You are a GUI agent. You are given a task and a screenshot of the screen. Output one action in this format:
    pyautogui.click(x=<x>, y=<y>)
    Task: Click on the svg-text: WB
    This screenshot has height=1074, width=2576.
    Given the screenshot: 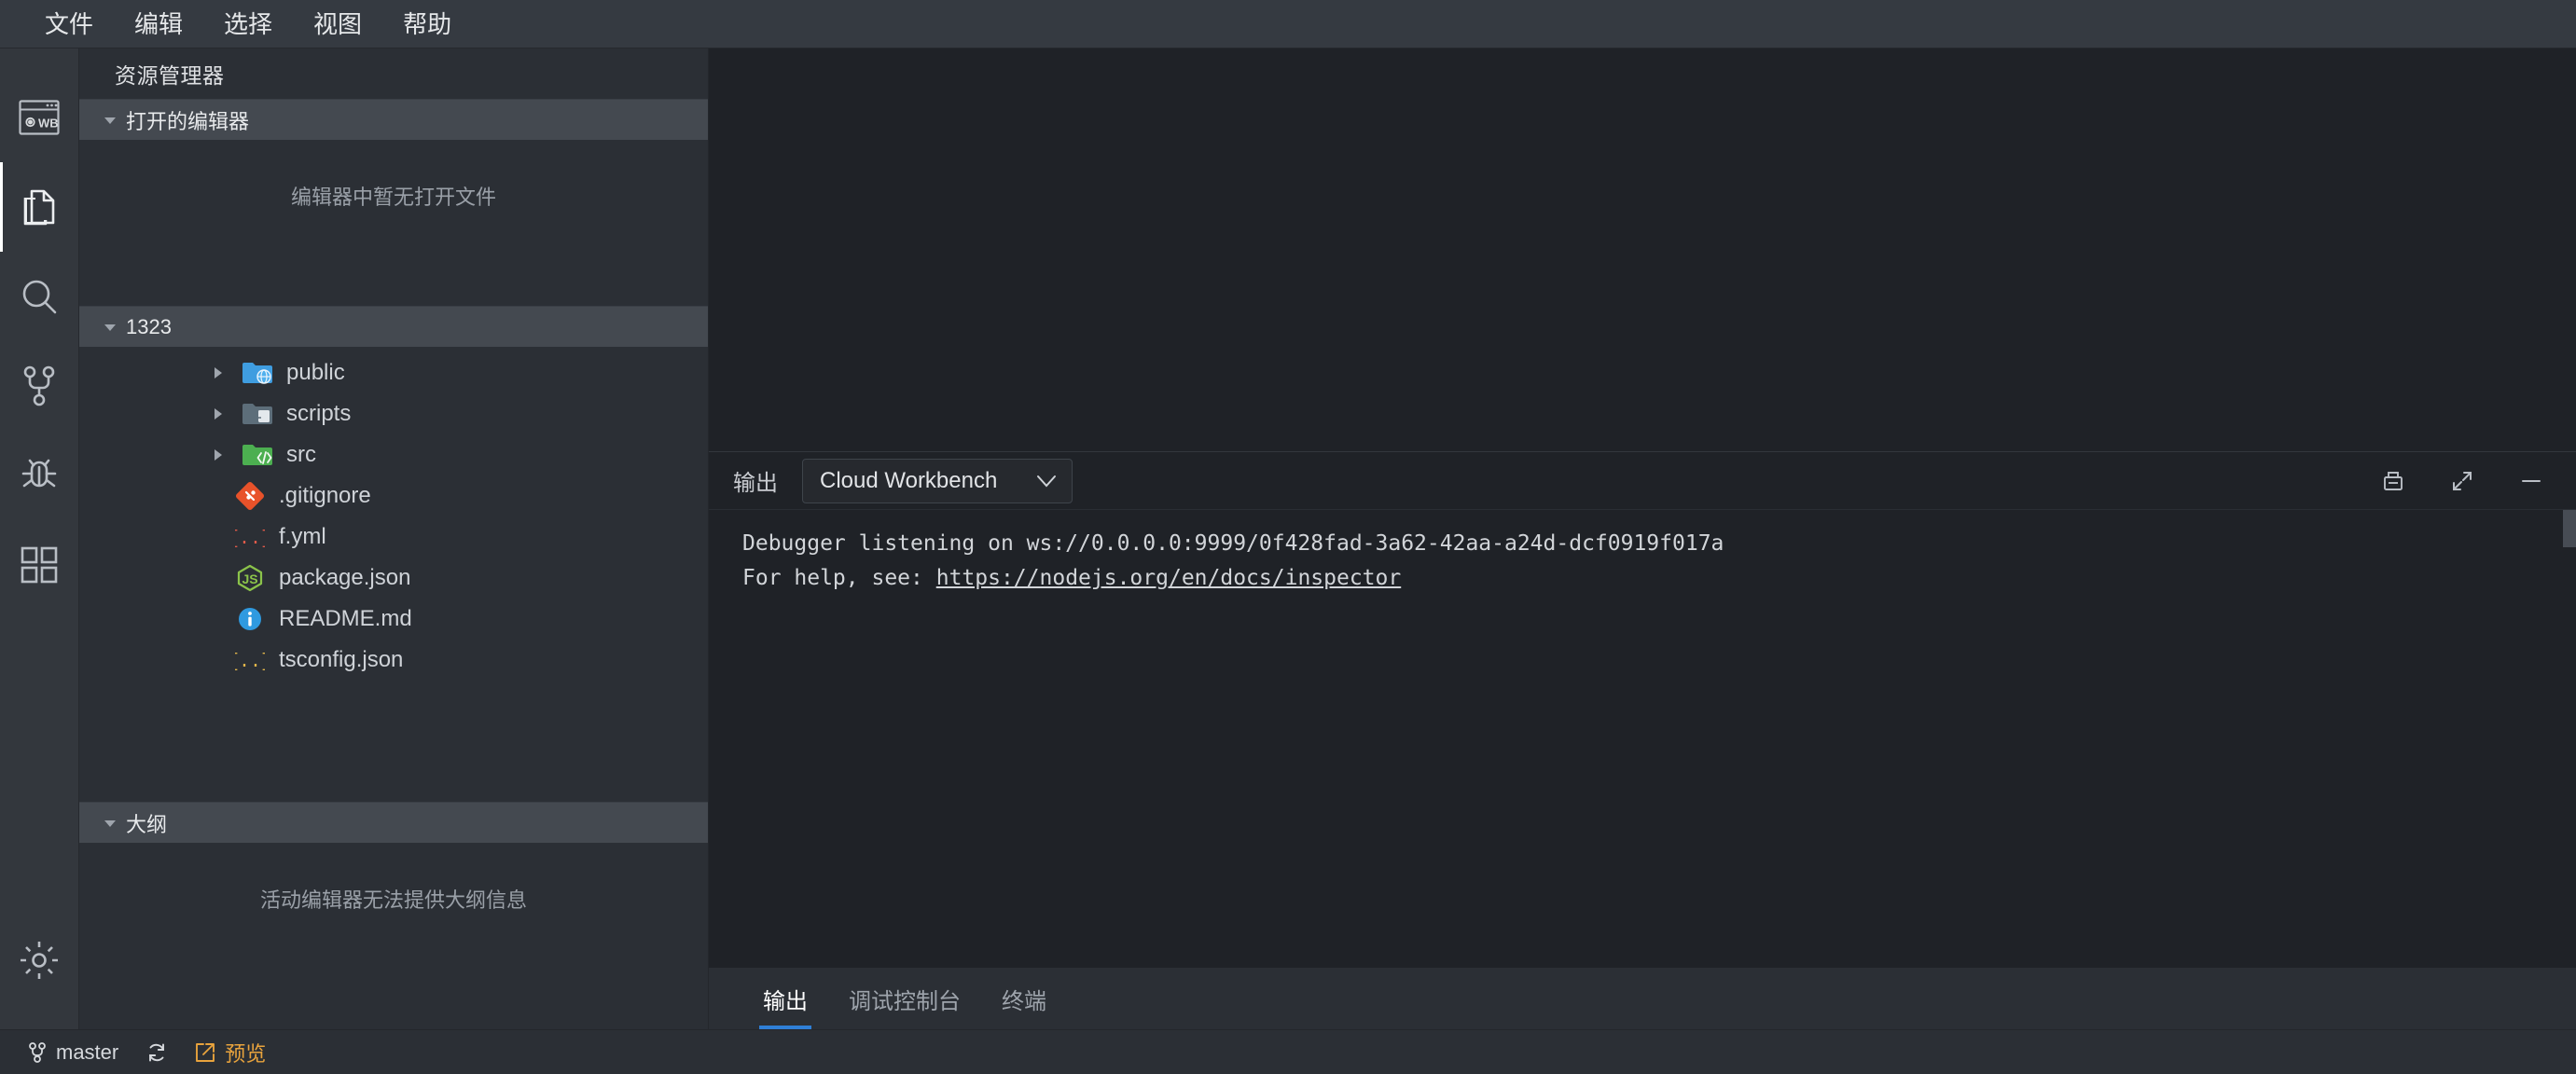 What is the action you would take?
    pyautogui.click(x=48, y=124)
    